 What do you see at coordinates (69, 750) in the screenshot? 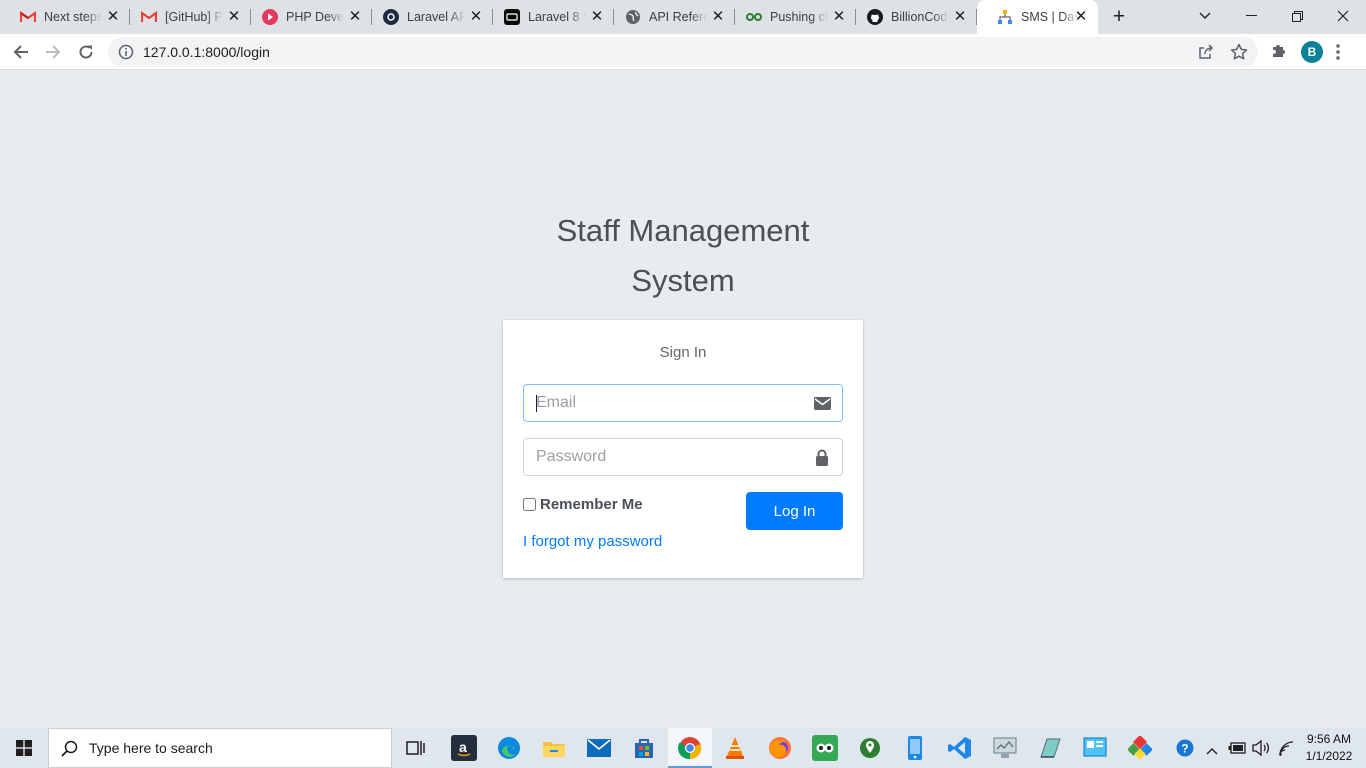
I see `search-icon` at bounding box center [69, 750].